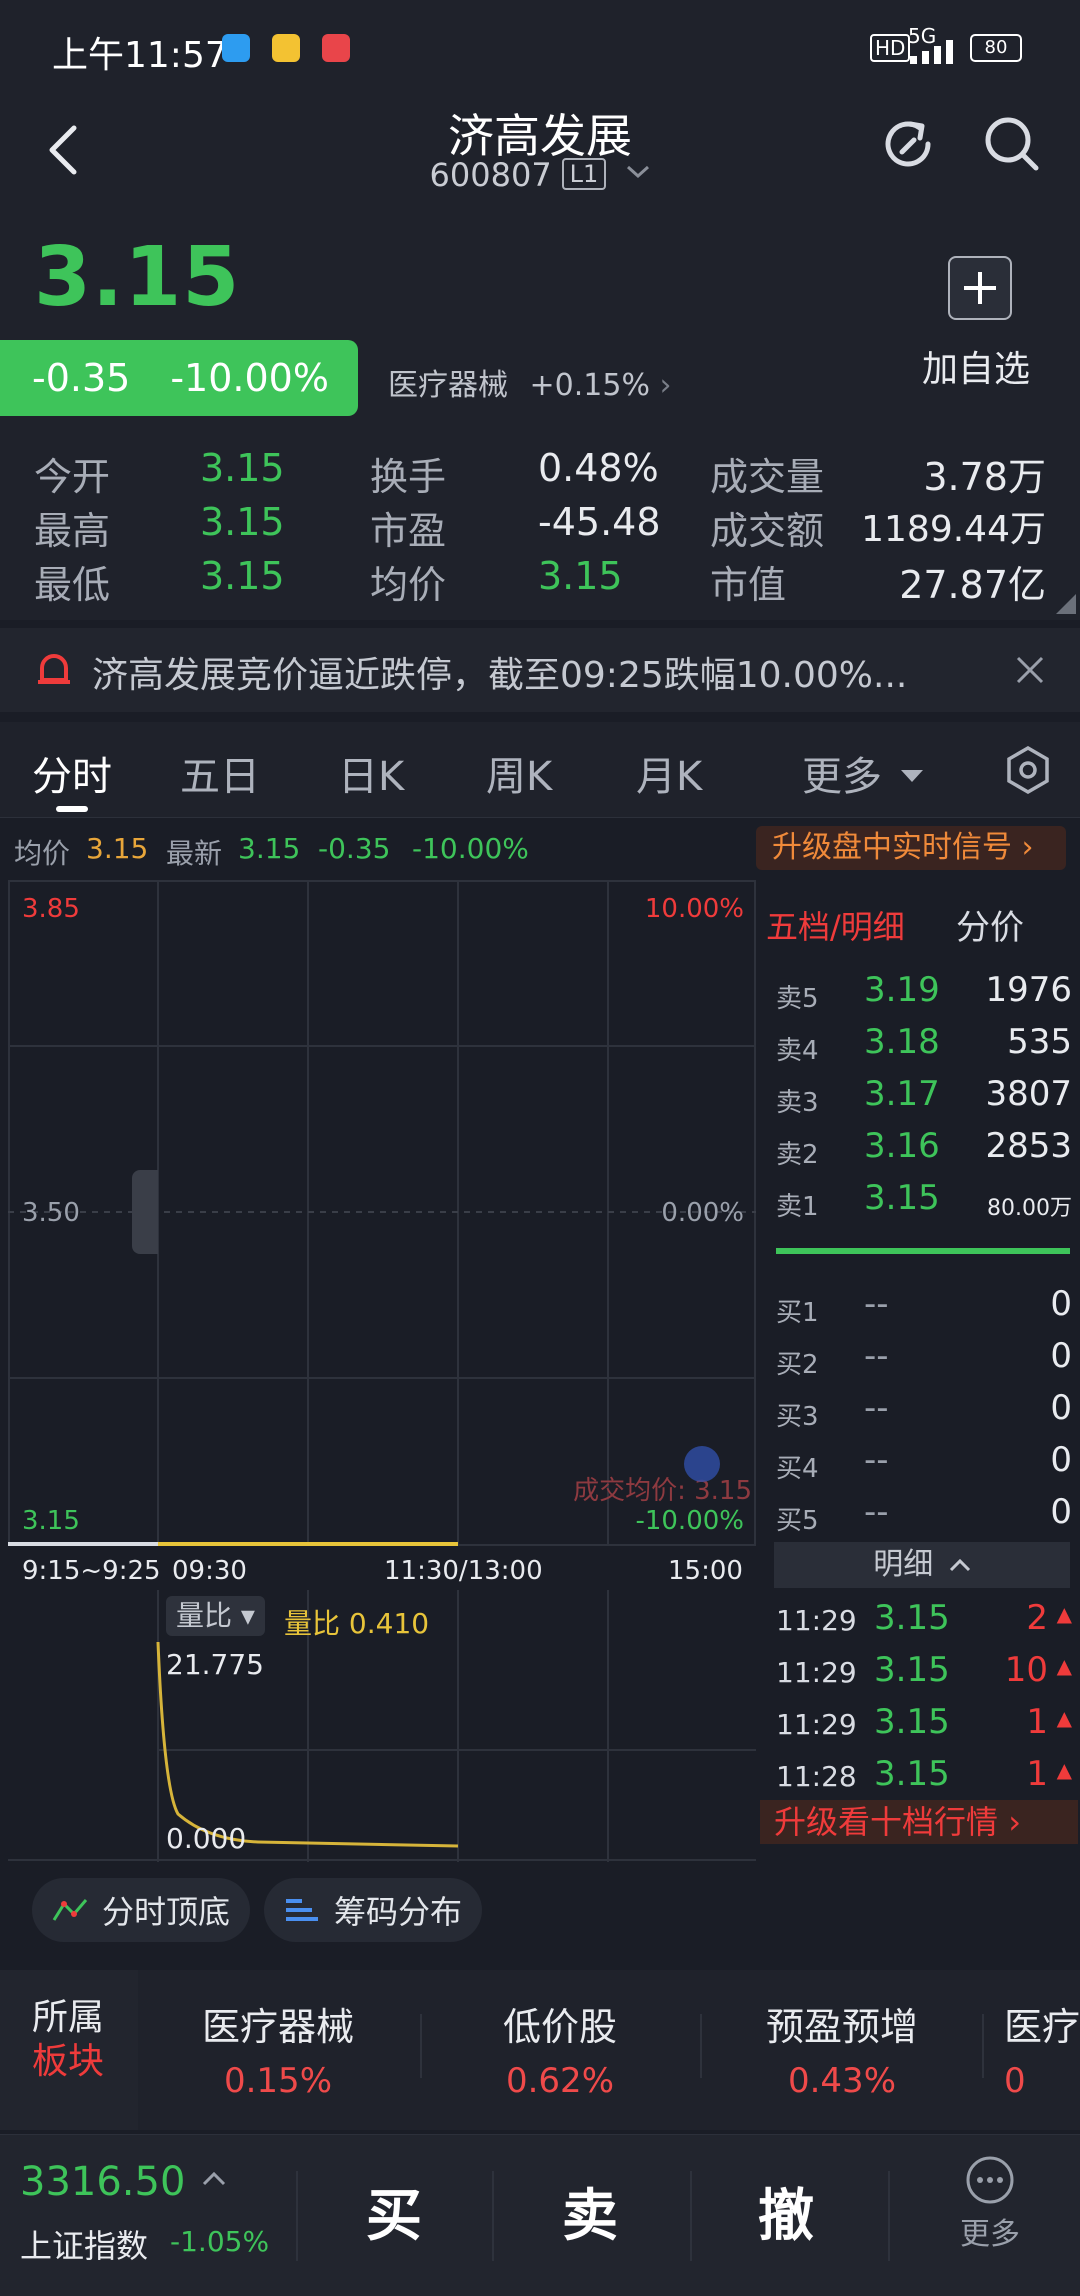 This screenshot has height=2296, width=1080. What do you see at coordinates (382, 1726) in the screenshot?
I see `volume-ratio-chart: 量比 ▾ 量比 0.410 21.775 0.000` at bounding box center [382, 1726].